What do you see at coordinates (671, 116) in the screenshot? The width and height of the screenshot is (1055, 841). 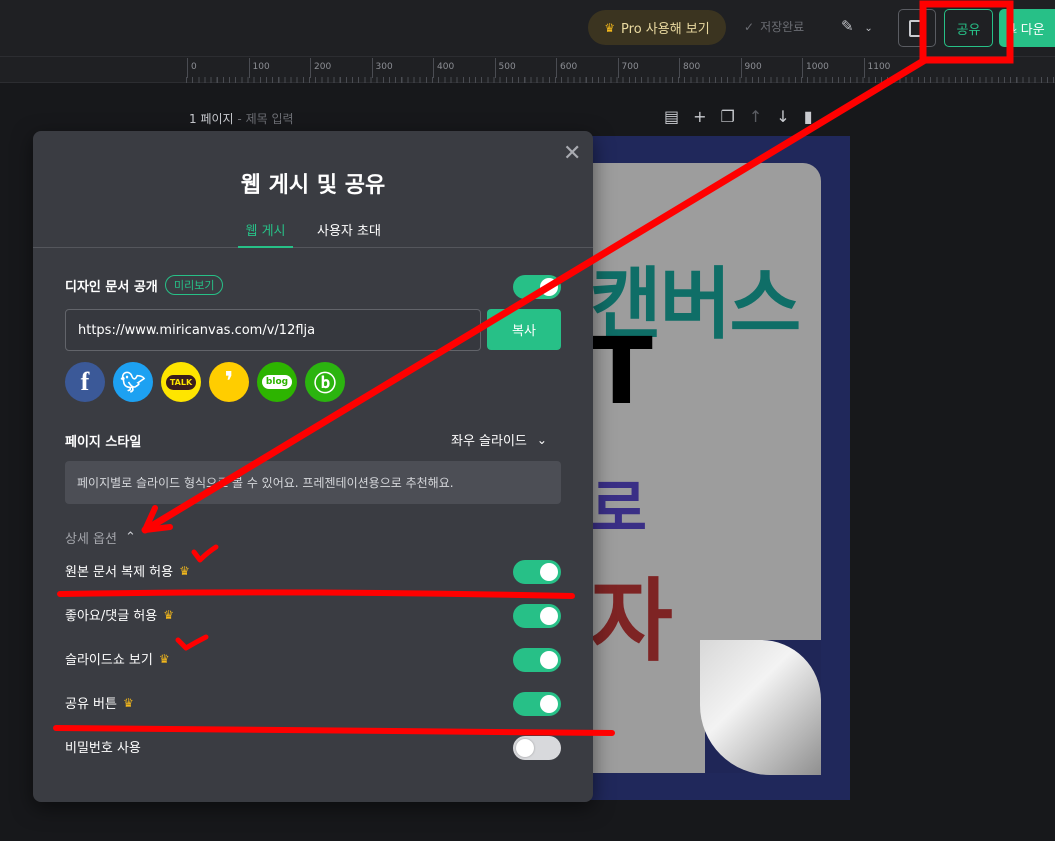 I see `memo-icon: ▤` at bounding box center [671, 116].